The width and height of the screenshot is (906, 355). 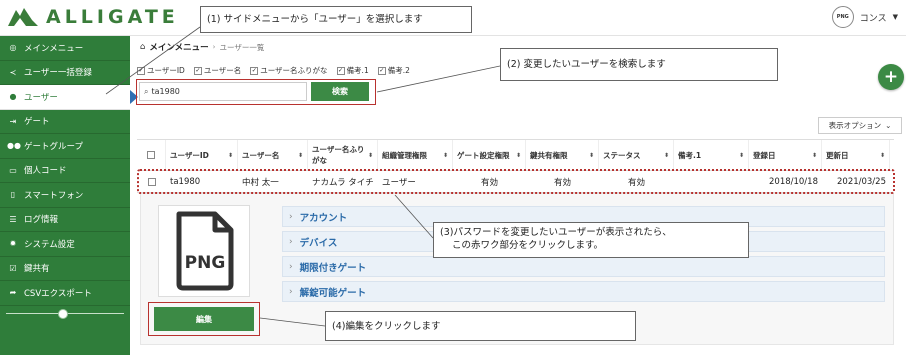 I want to click on column-header: 更新日 ⬍, so click(x=856, y=155).